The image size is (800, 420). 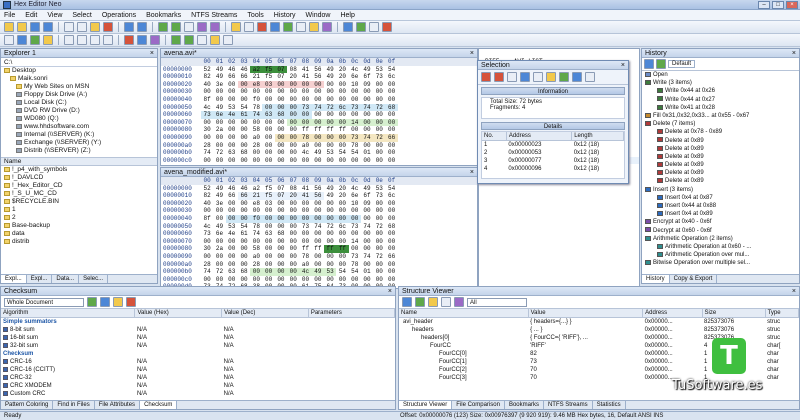 I want to click on hex-byte: 82, so click(x=207, y=196).